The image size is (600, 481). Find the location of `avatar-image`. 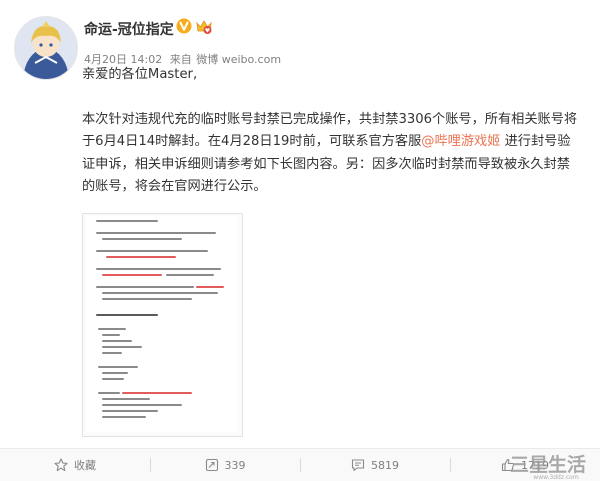

avatar-image is located at coordinates (46, 48).